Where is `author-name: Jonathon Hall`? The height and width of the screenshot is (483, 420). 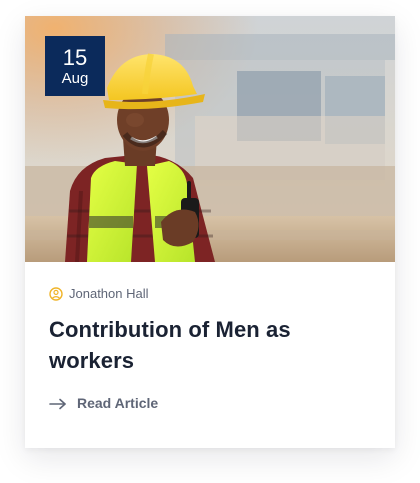
author-name: Jonathon Hall is located at coordinates (109, 294).